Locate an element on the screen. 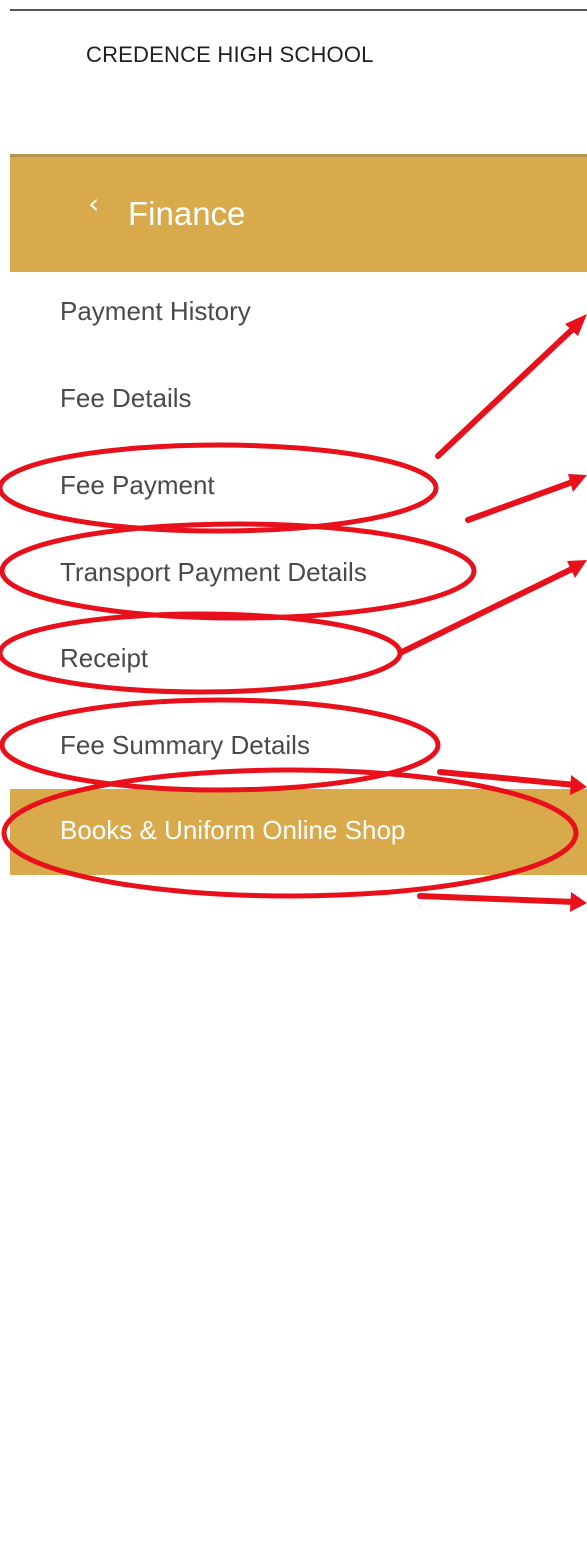  menu-item-books-uniform-shop: Books & Uniform Online Shop is located at coordinates (298, 832).